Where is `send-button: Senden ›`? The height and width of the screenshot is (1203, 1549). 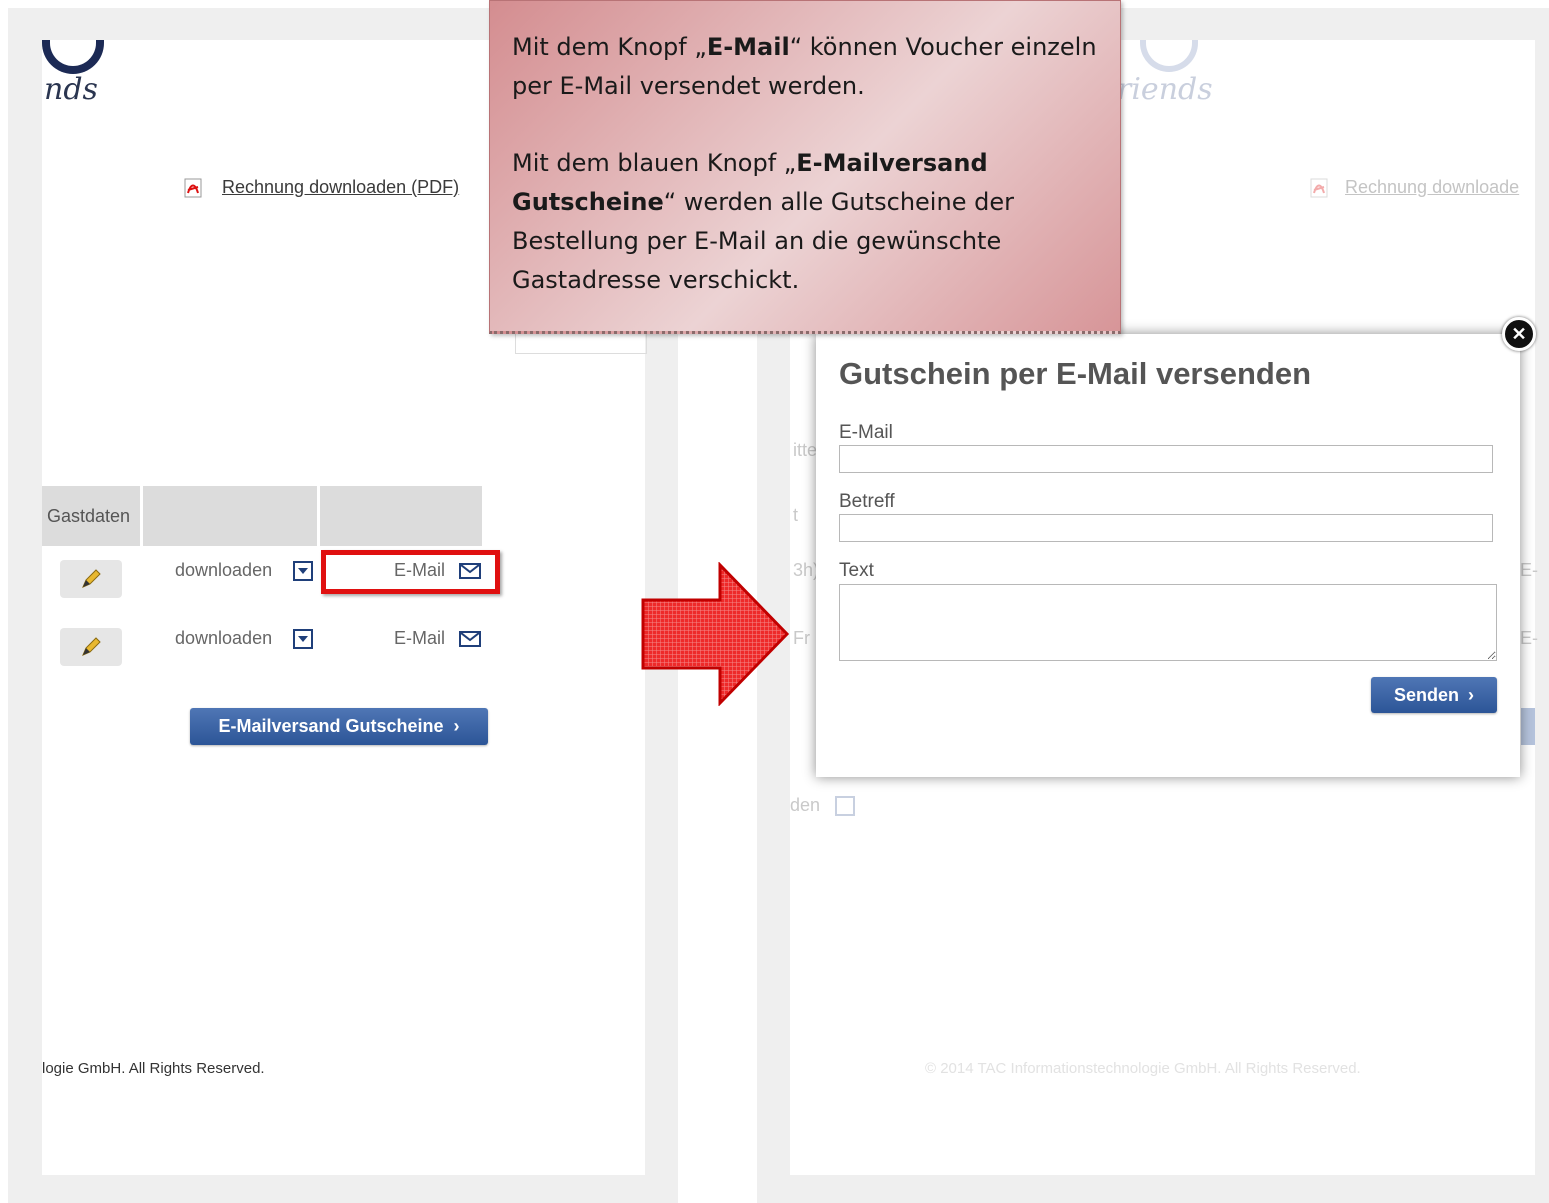 send-button: Senden › is located at coordinates (1434, 695).